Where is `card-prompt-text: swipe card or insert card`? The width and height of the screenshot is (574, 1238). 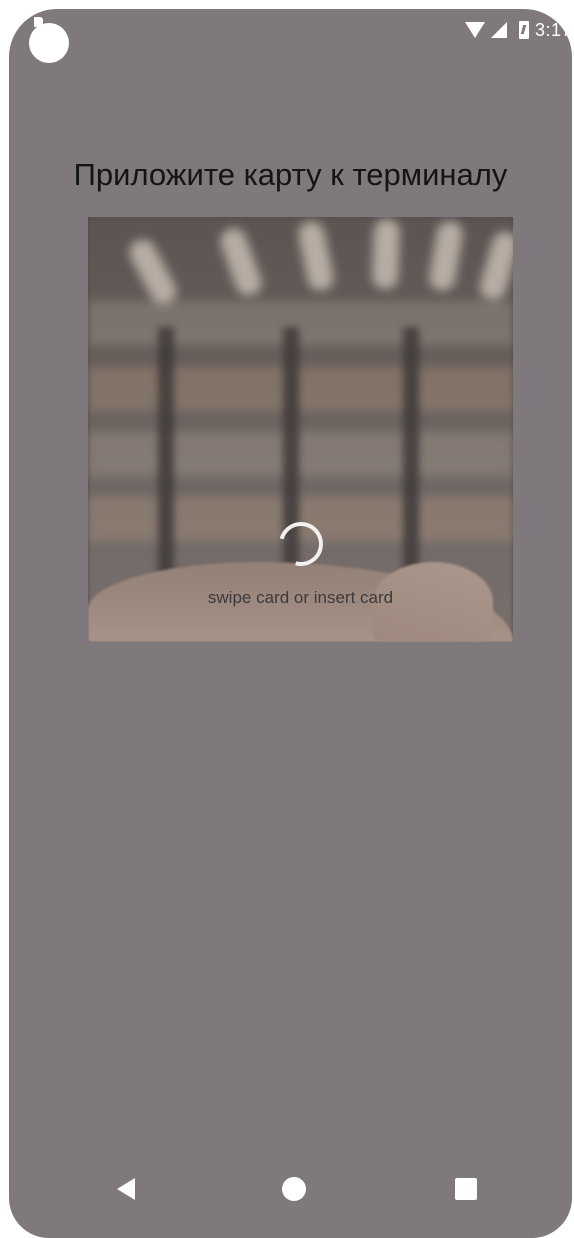 card-prompt-text: swipe card or insert card is located at coordinates (300, 597).